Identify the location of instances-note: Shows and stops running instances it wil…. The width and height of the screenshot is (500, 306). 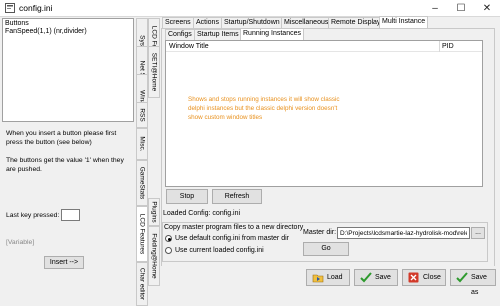
(264, 108).